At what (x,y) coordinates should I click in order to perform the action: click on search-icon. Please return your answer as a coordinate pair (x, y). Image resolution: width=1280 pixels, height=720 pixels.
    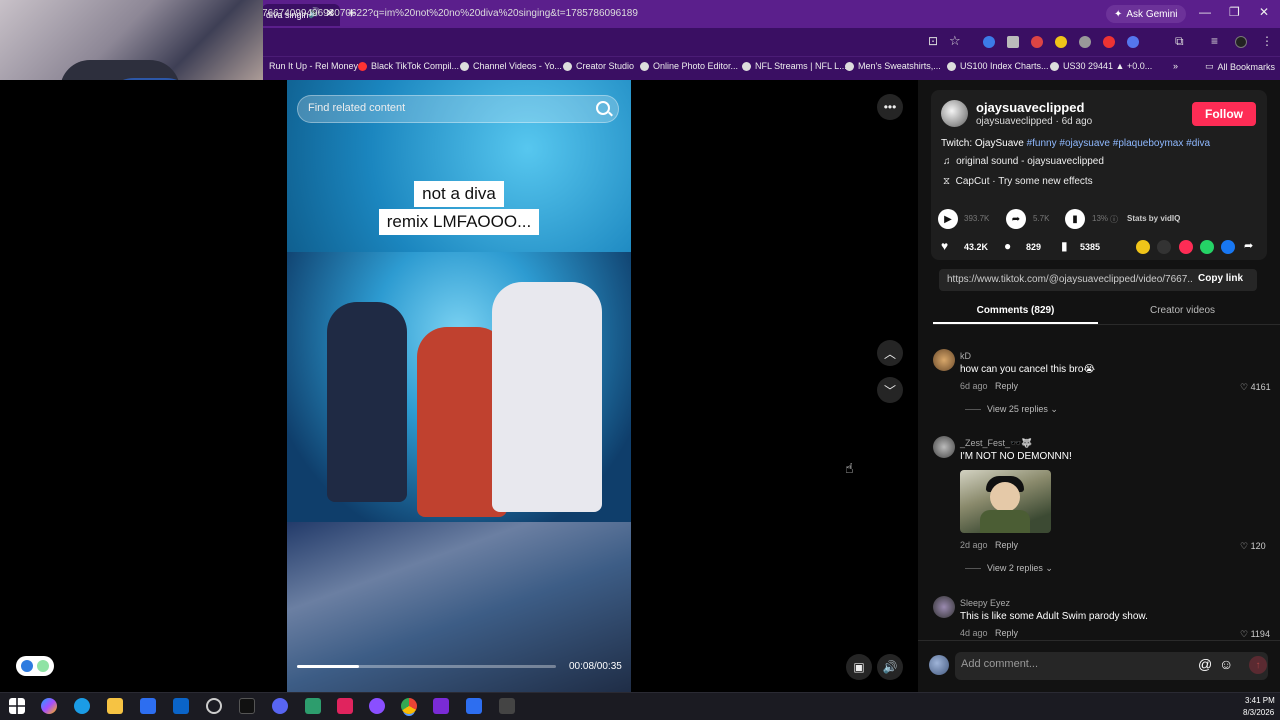
    Looking at the image, I should click on (603, 108).